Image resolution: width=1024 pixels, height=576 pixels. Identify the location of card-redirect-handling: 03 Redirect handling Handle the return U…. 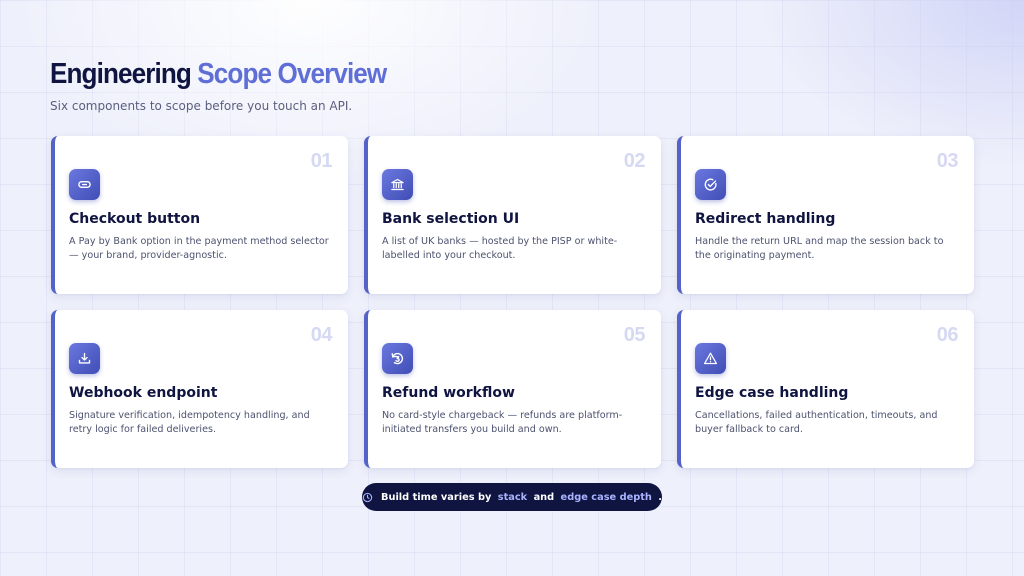
(825, 215).